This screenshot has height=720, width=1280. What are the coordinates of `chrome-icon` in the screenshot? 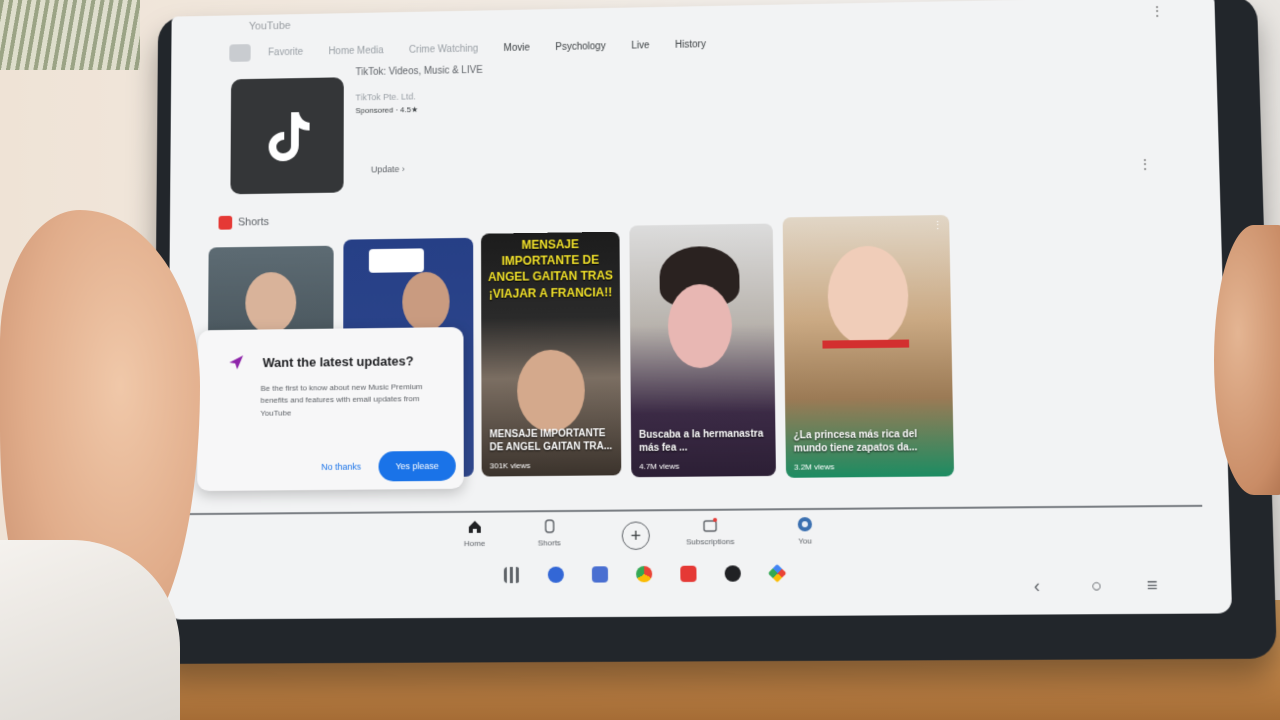 It's located at (644, 574).